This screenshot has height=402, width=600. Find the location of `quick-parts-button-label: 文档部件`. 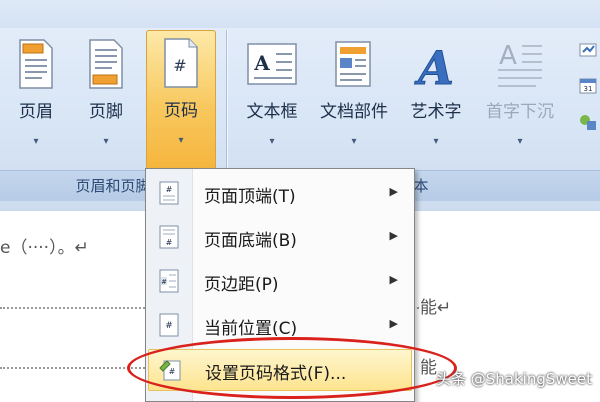

quick-parts-button-label: 文档部件 is located at coordinates (354, 112).